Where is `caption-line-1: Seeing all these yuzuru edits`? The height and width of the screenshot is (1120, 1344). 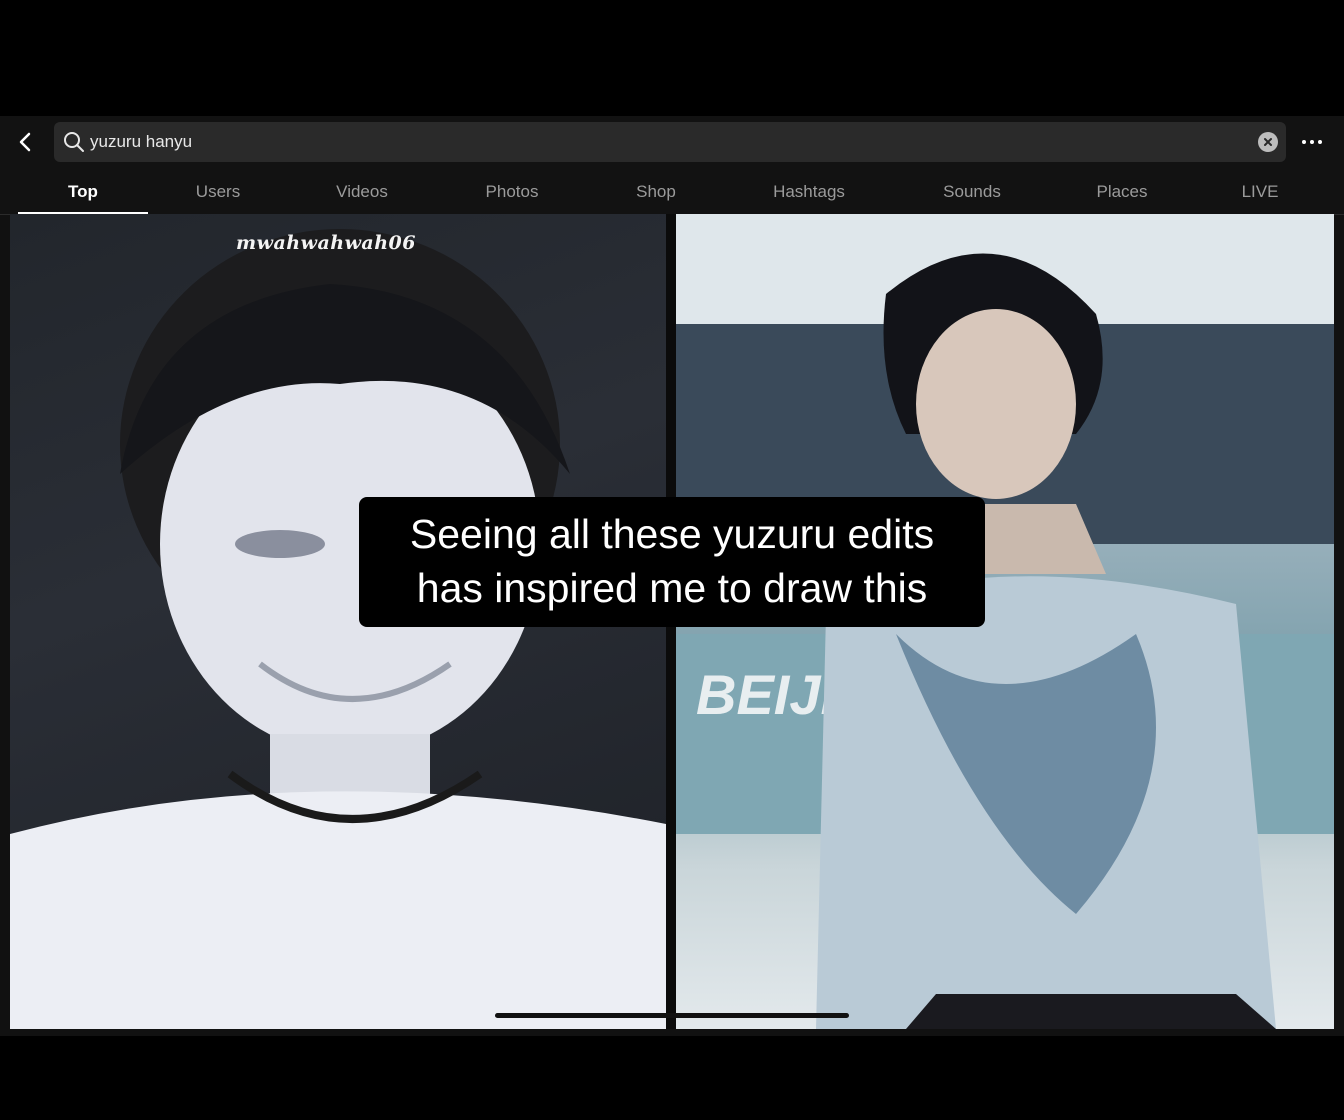
caption-line-1: Seeing all these yuzuru edits is located at coordinates (672, 534).